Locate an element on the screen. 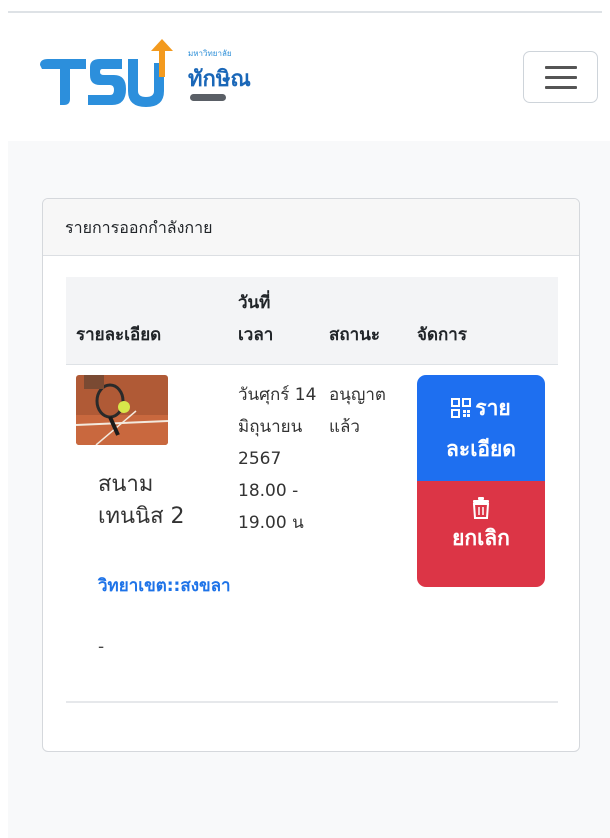 This screenshot has height=838, width=610. booking-note: - is located at coordinates (101, 647).